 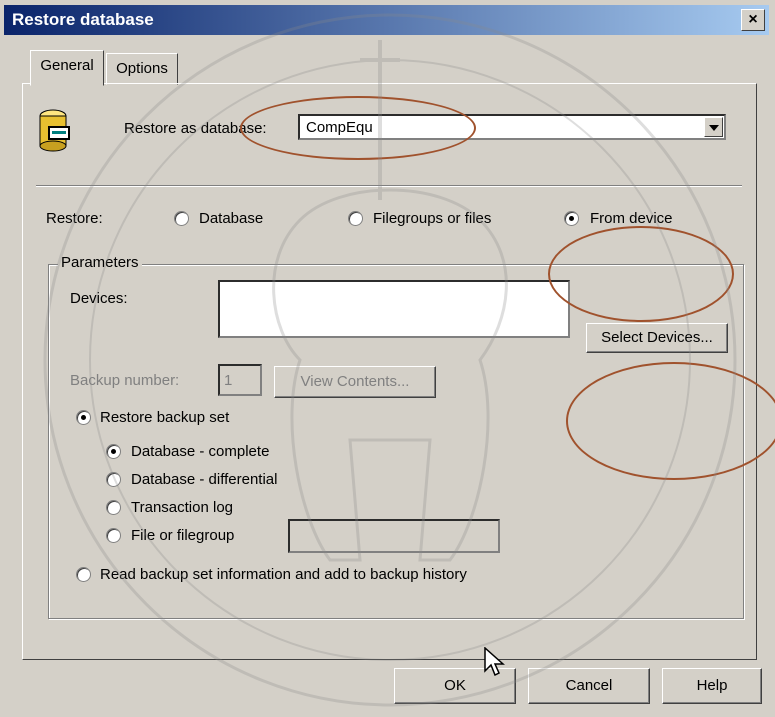 I want to click on database-icon, so click(x=54, y=130).